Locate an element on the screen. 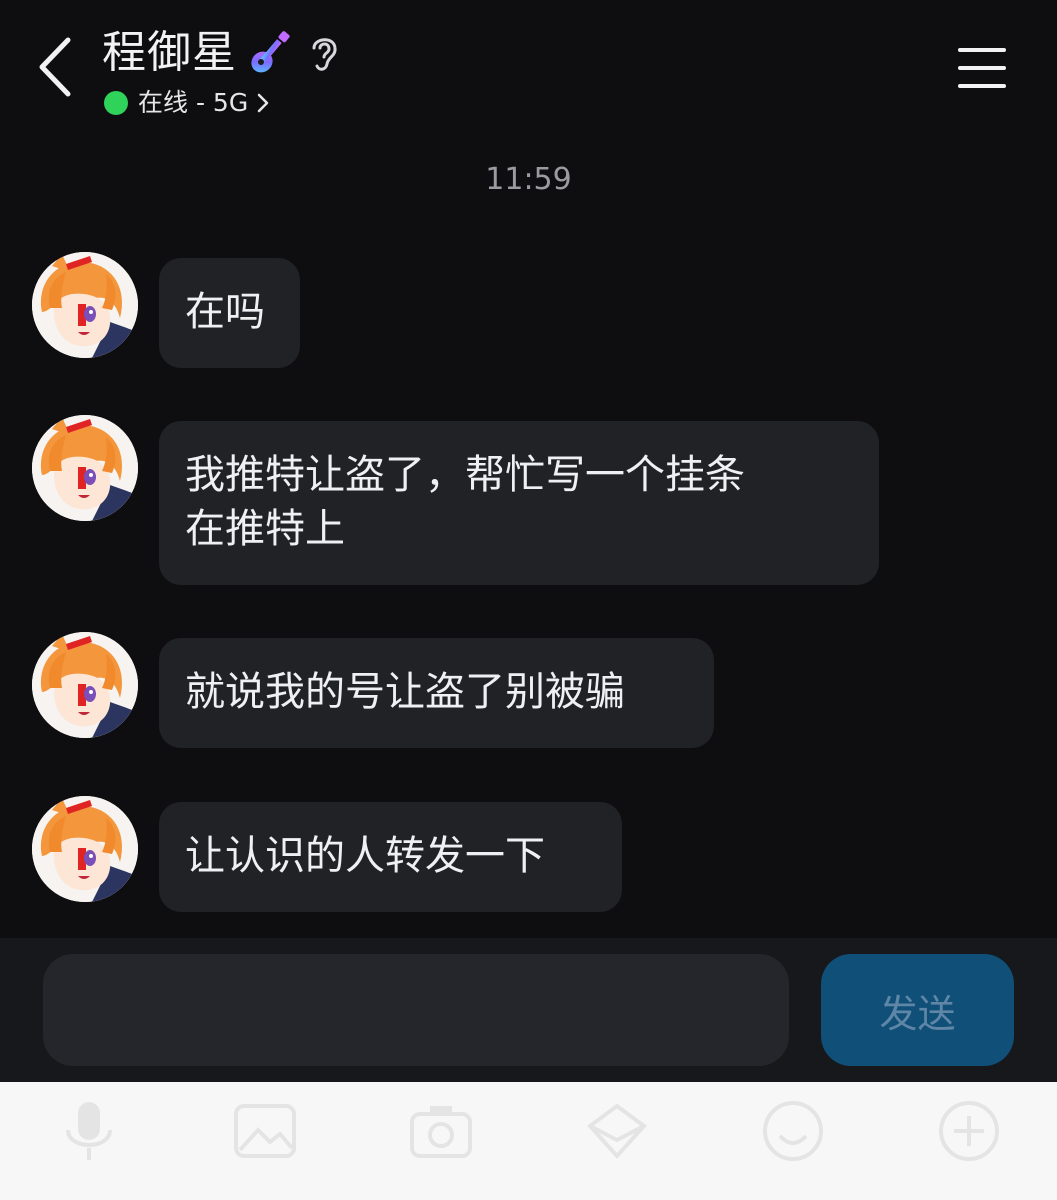 Image resolution: width=1057 pixels, height=1200 pixels. back-arrow-icon is located at coordinates (55, 67).